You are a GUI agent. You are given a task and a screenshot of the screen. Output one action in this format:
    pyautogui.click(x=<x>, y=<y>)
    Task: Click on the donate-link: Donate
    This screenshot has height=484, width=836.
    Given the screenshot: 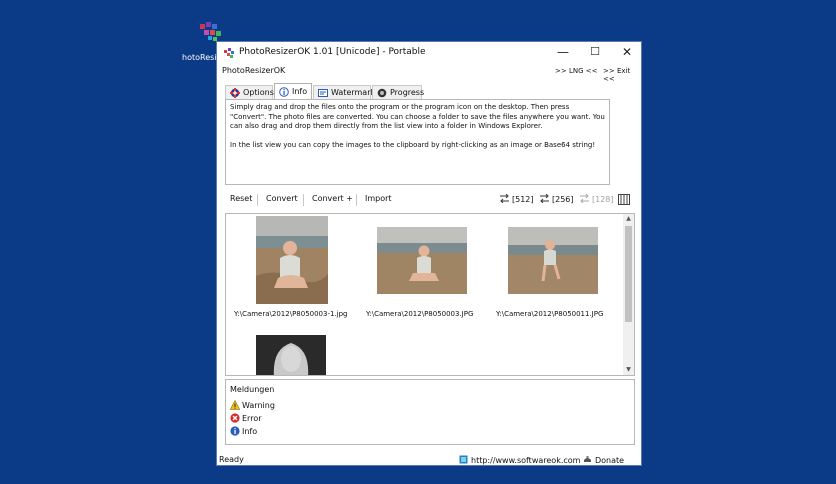 What is the action you would take?
    pyautogui.click(x=603, y=460)
    